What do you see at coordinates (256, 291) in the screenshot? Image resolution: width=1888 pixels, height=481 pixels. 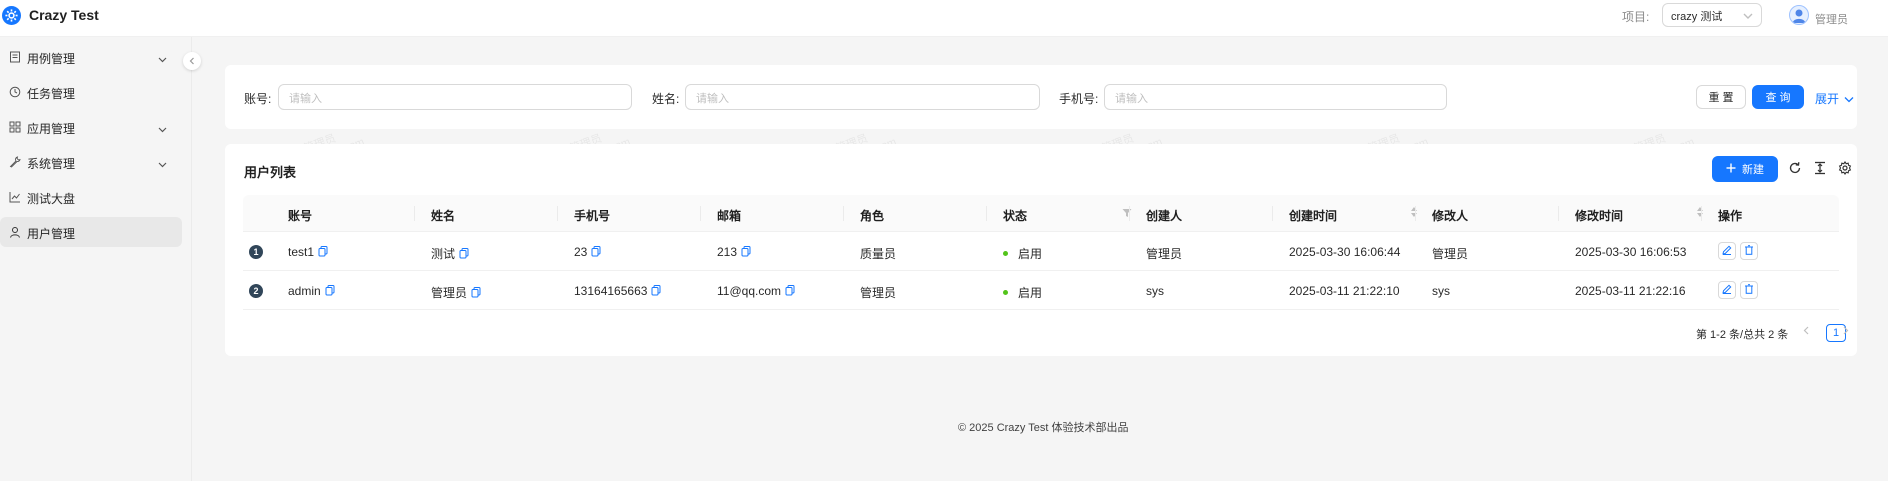 I see `row-index-badge: 2` at bounding box center [256, 291].